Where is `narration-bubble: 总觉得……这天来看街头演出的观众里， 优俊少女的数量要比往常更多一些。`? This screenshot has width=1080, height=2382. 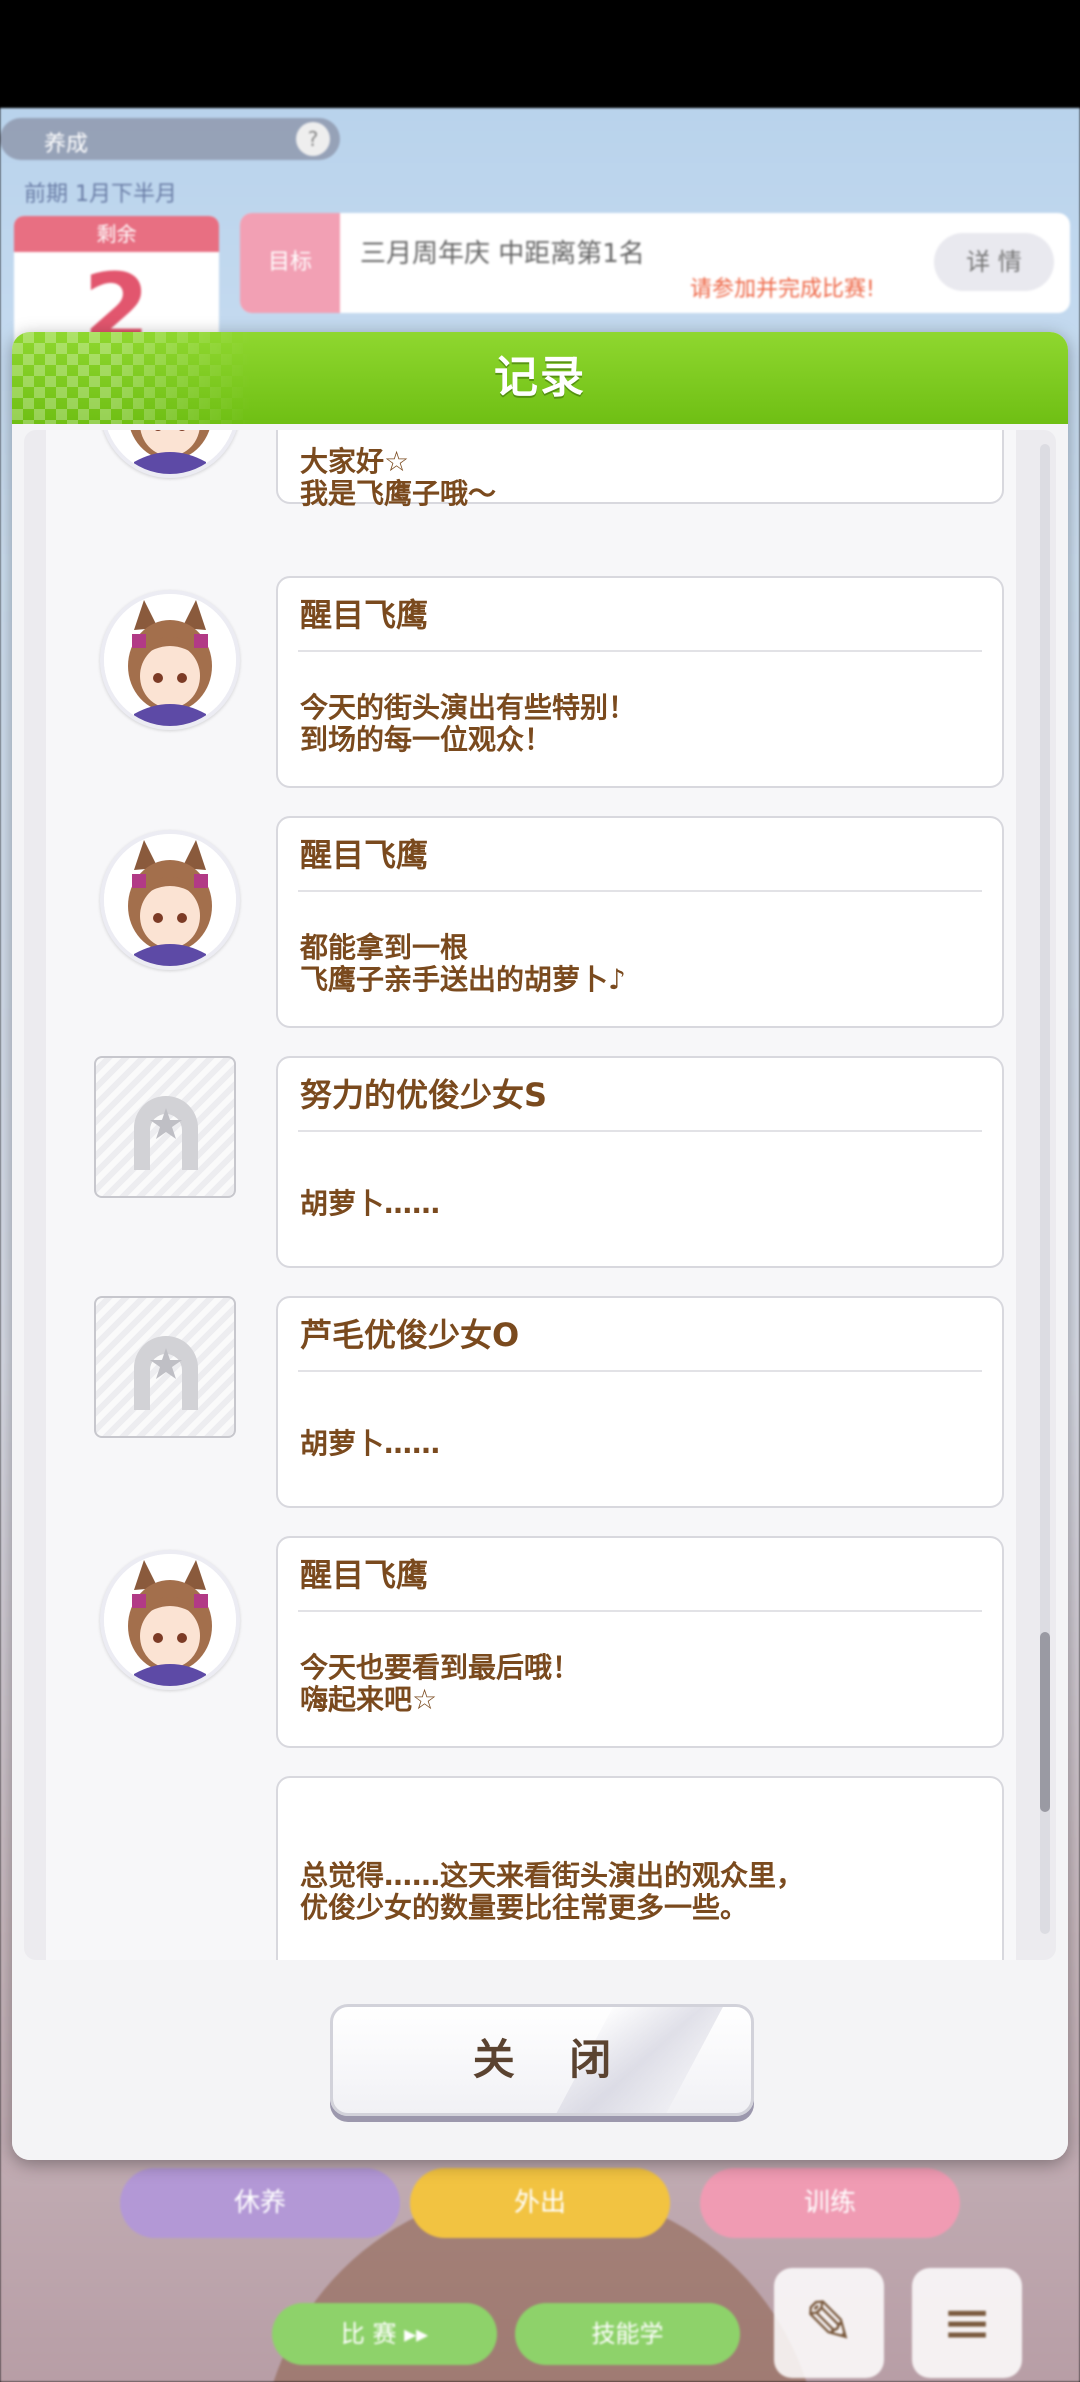 narration-bubble: 总觉得……这天来看街头演出的观众里， 优俊少女的数量要比往常更多一些。 is located at coordinates (640, 1868).